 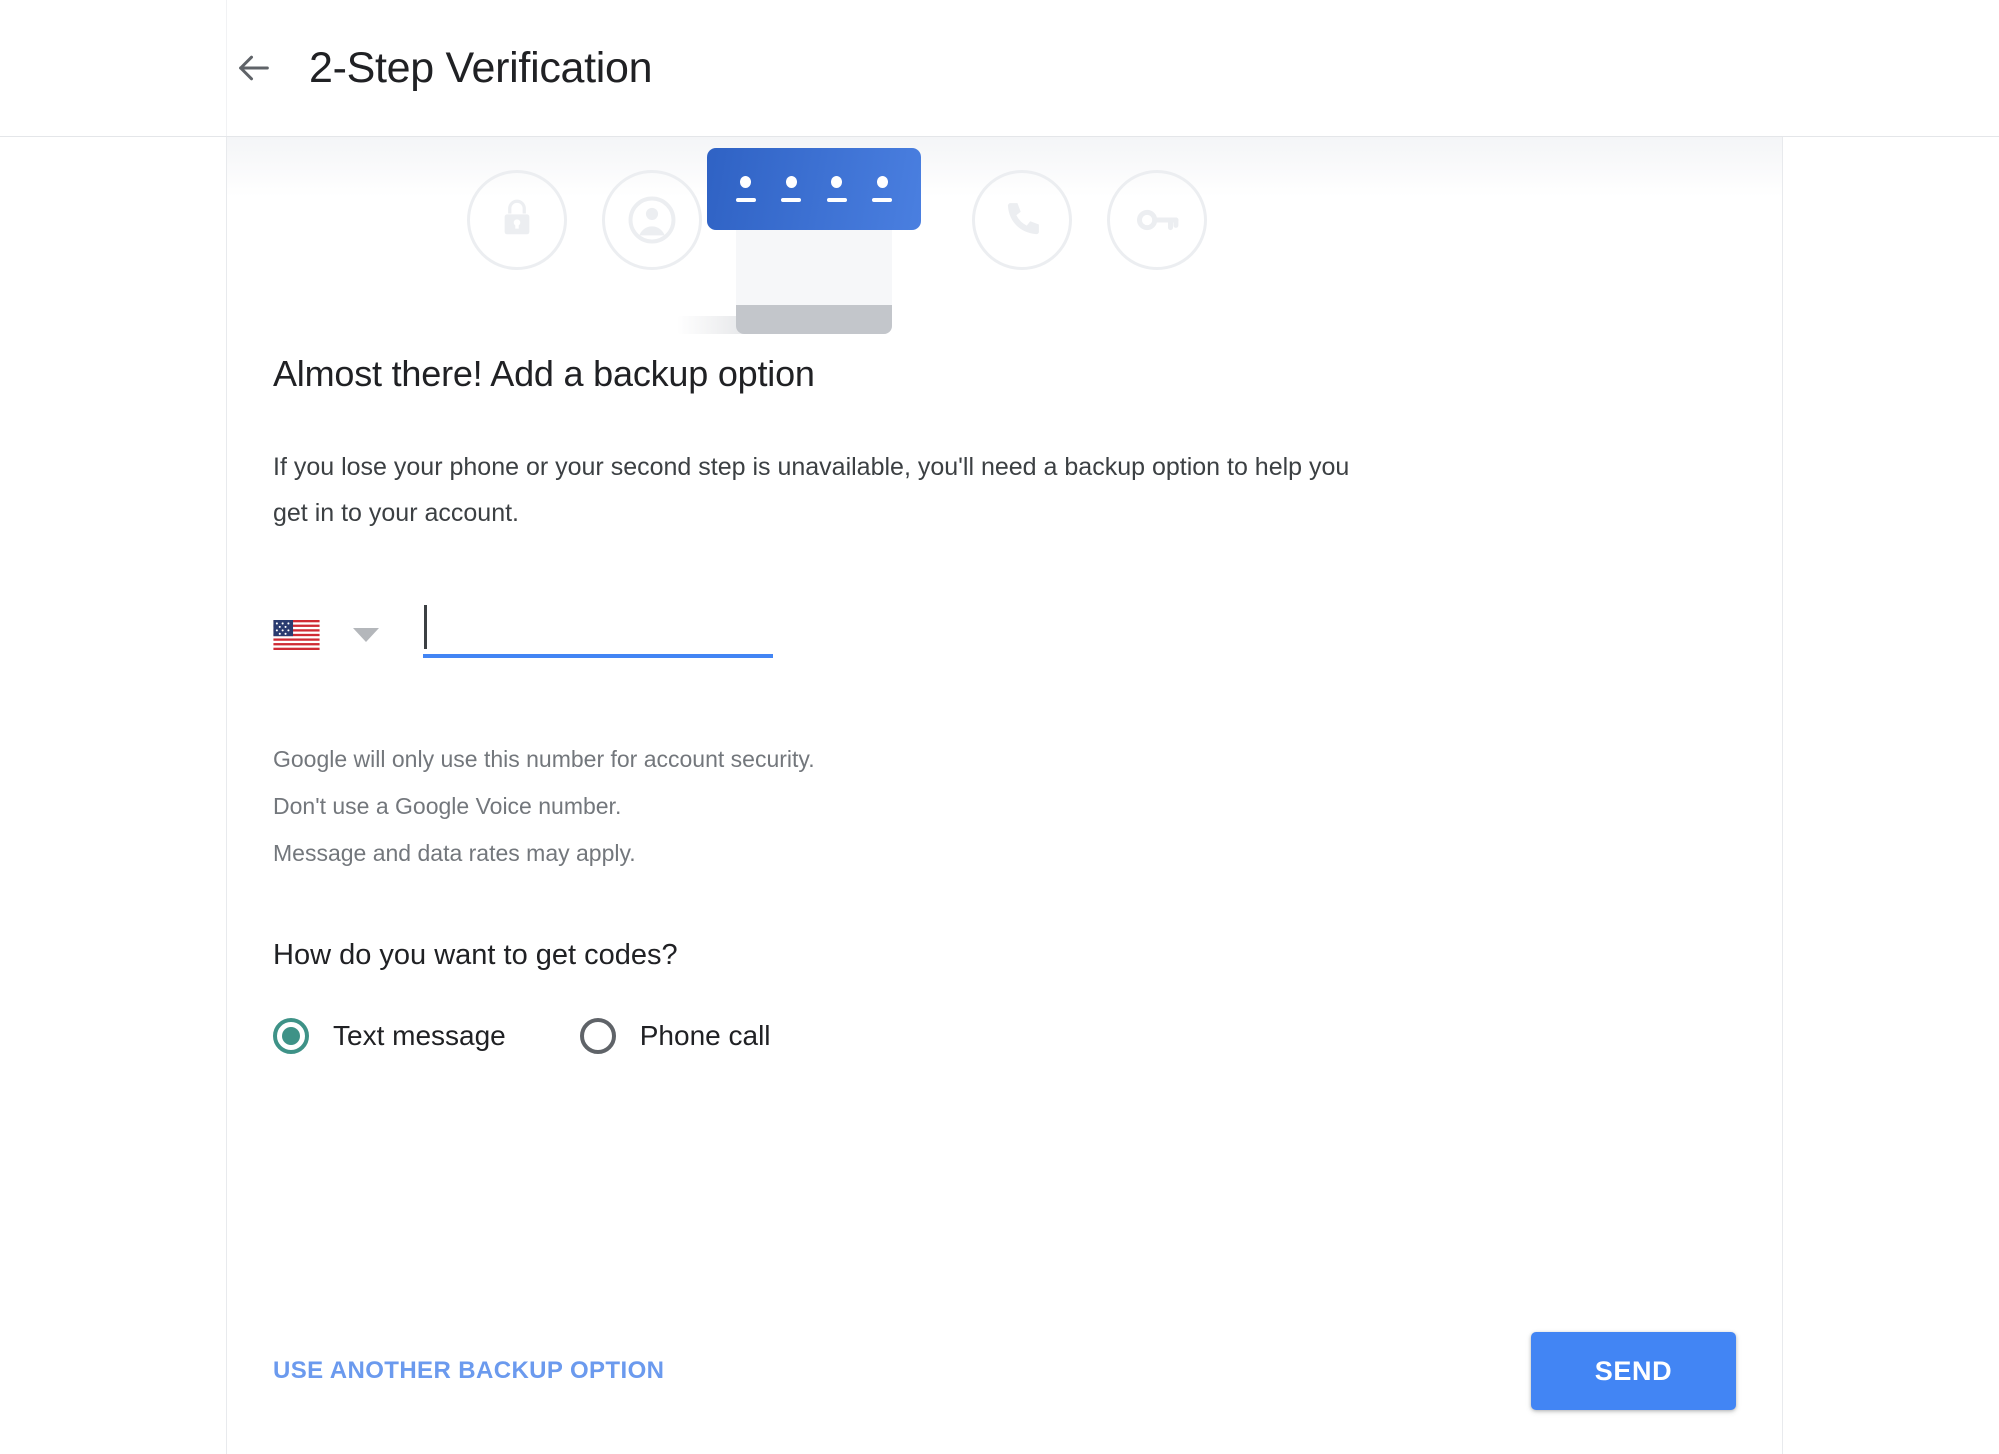 I want to click on pin-code-card, so click(x=799, y=241).